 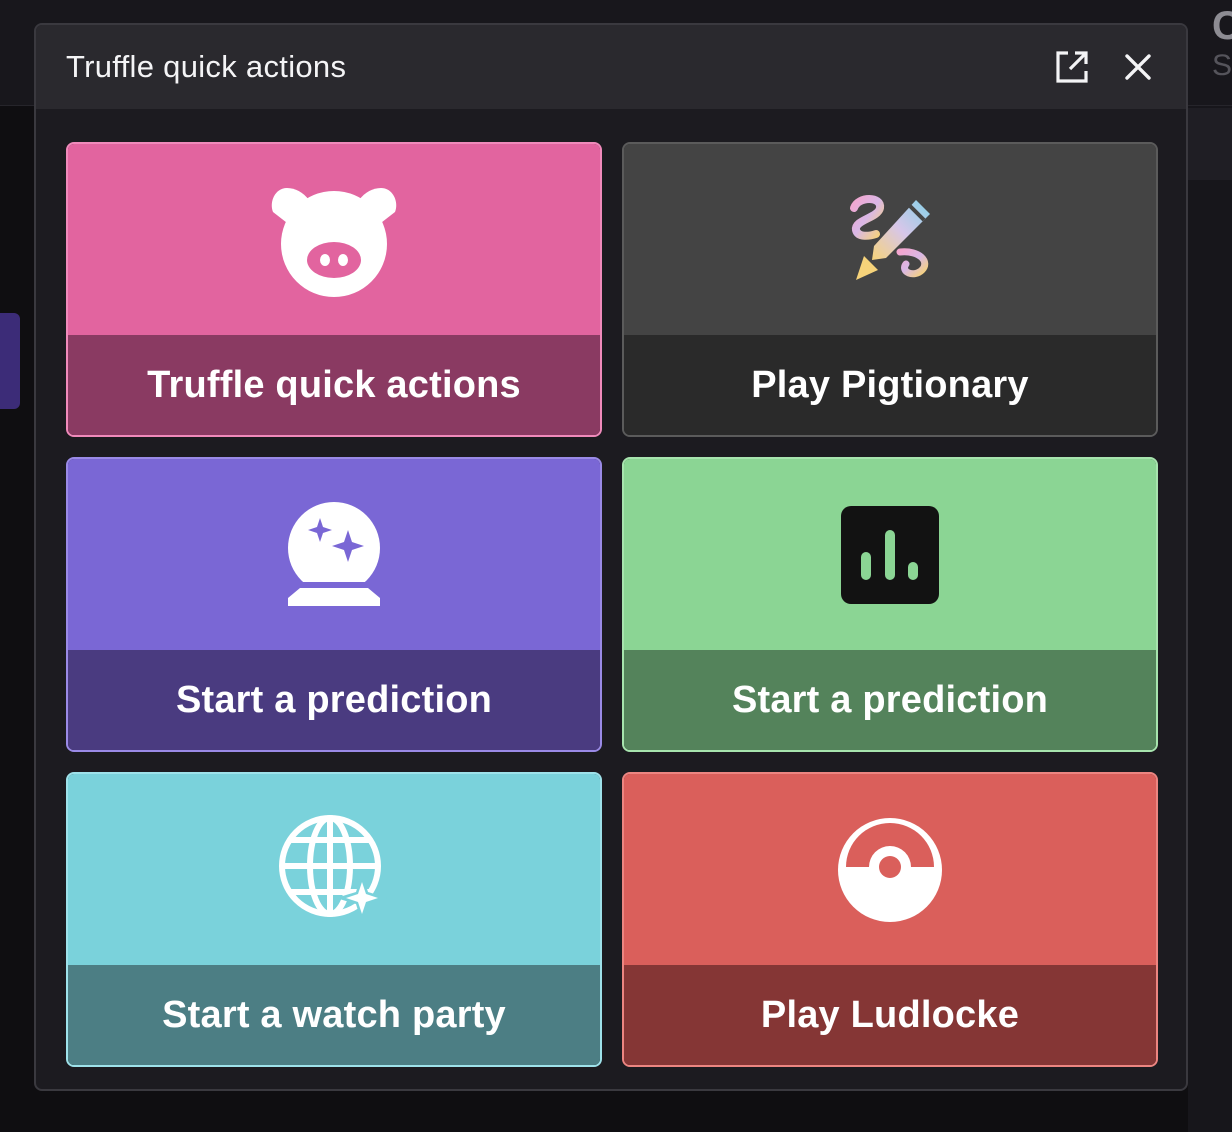 What do you see at coordinates (1105, 67) in the screenshot?
I see `header-actions` at bounding box center [1105, 67].